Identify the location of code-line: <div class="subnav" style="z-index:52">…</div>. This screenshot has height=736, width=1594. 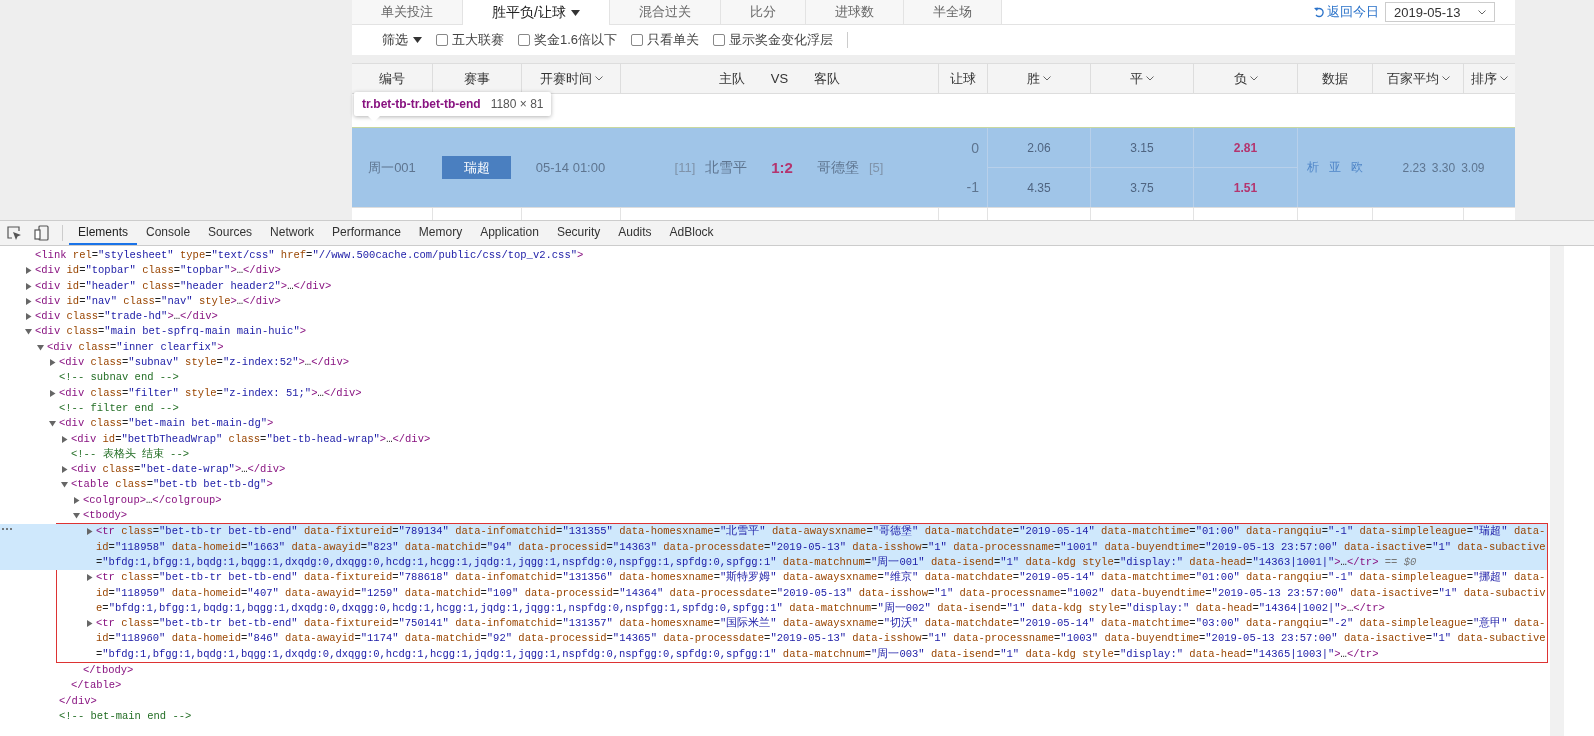
(204, 363).